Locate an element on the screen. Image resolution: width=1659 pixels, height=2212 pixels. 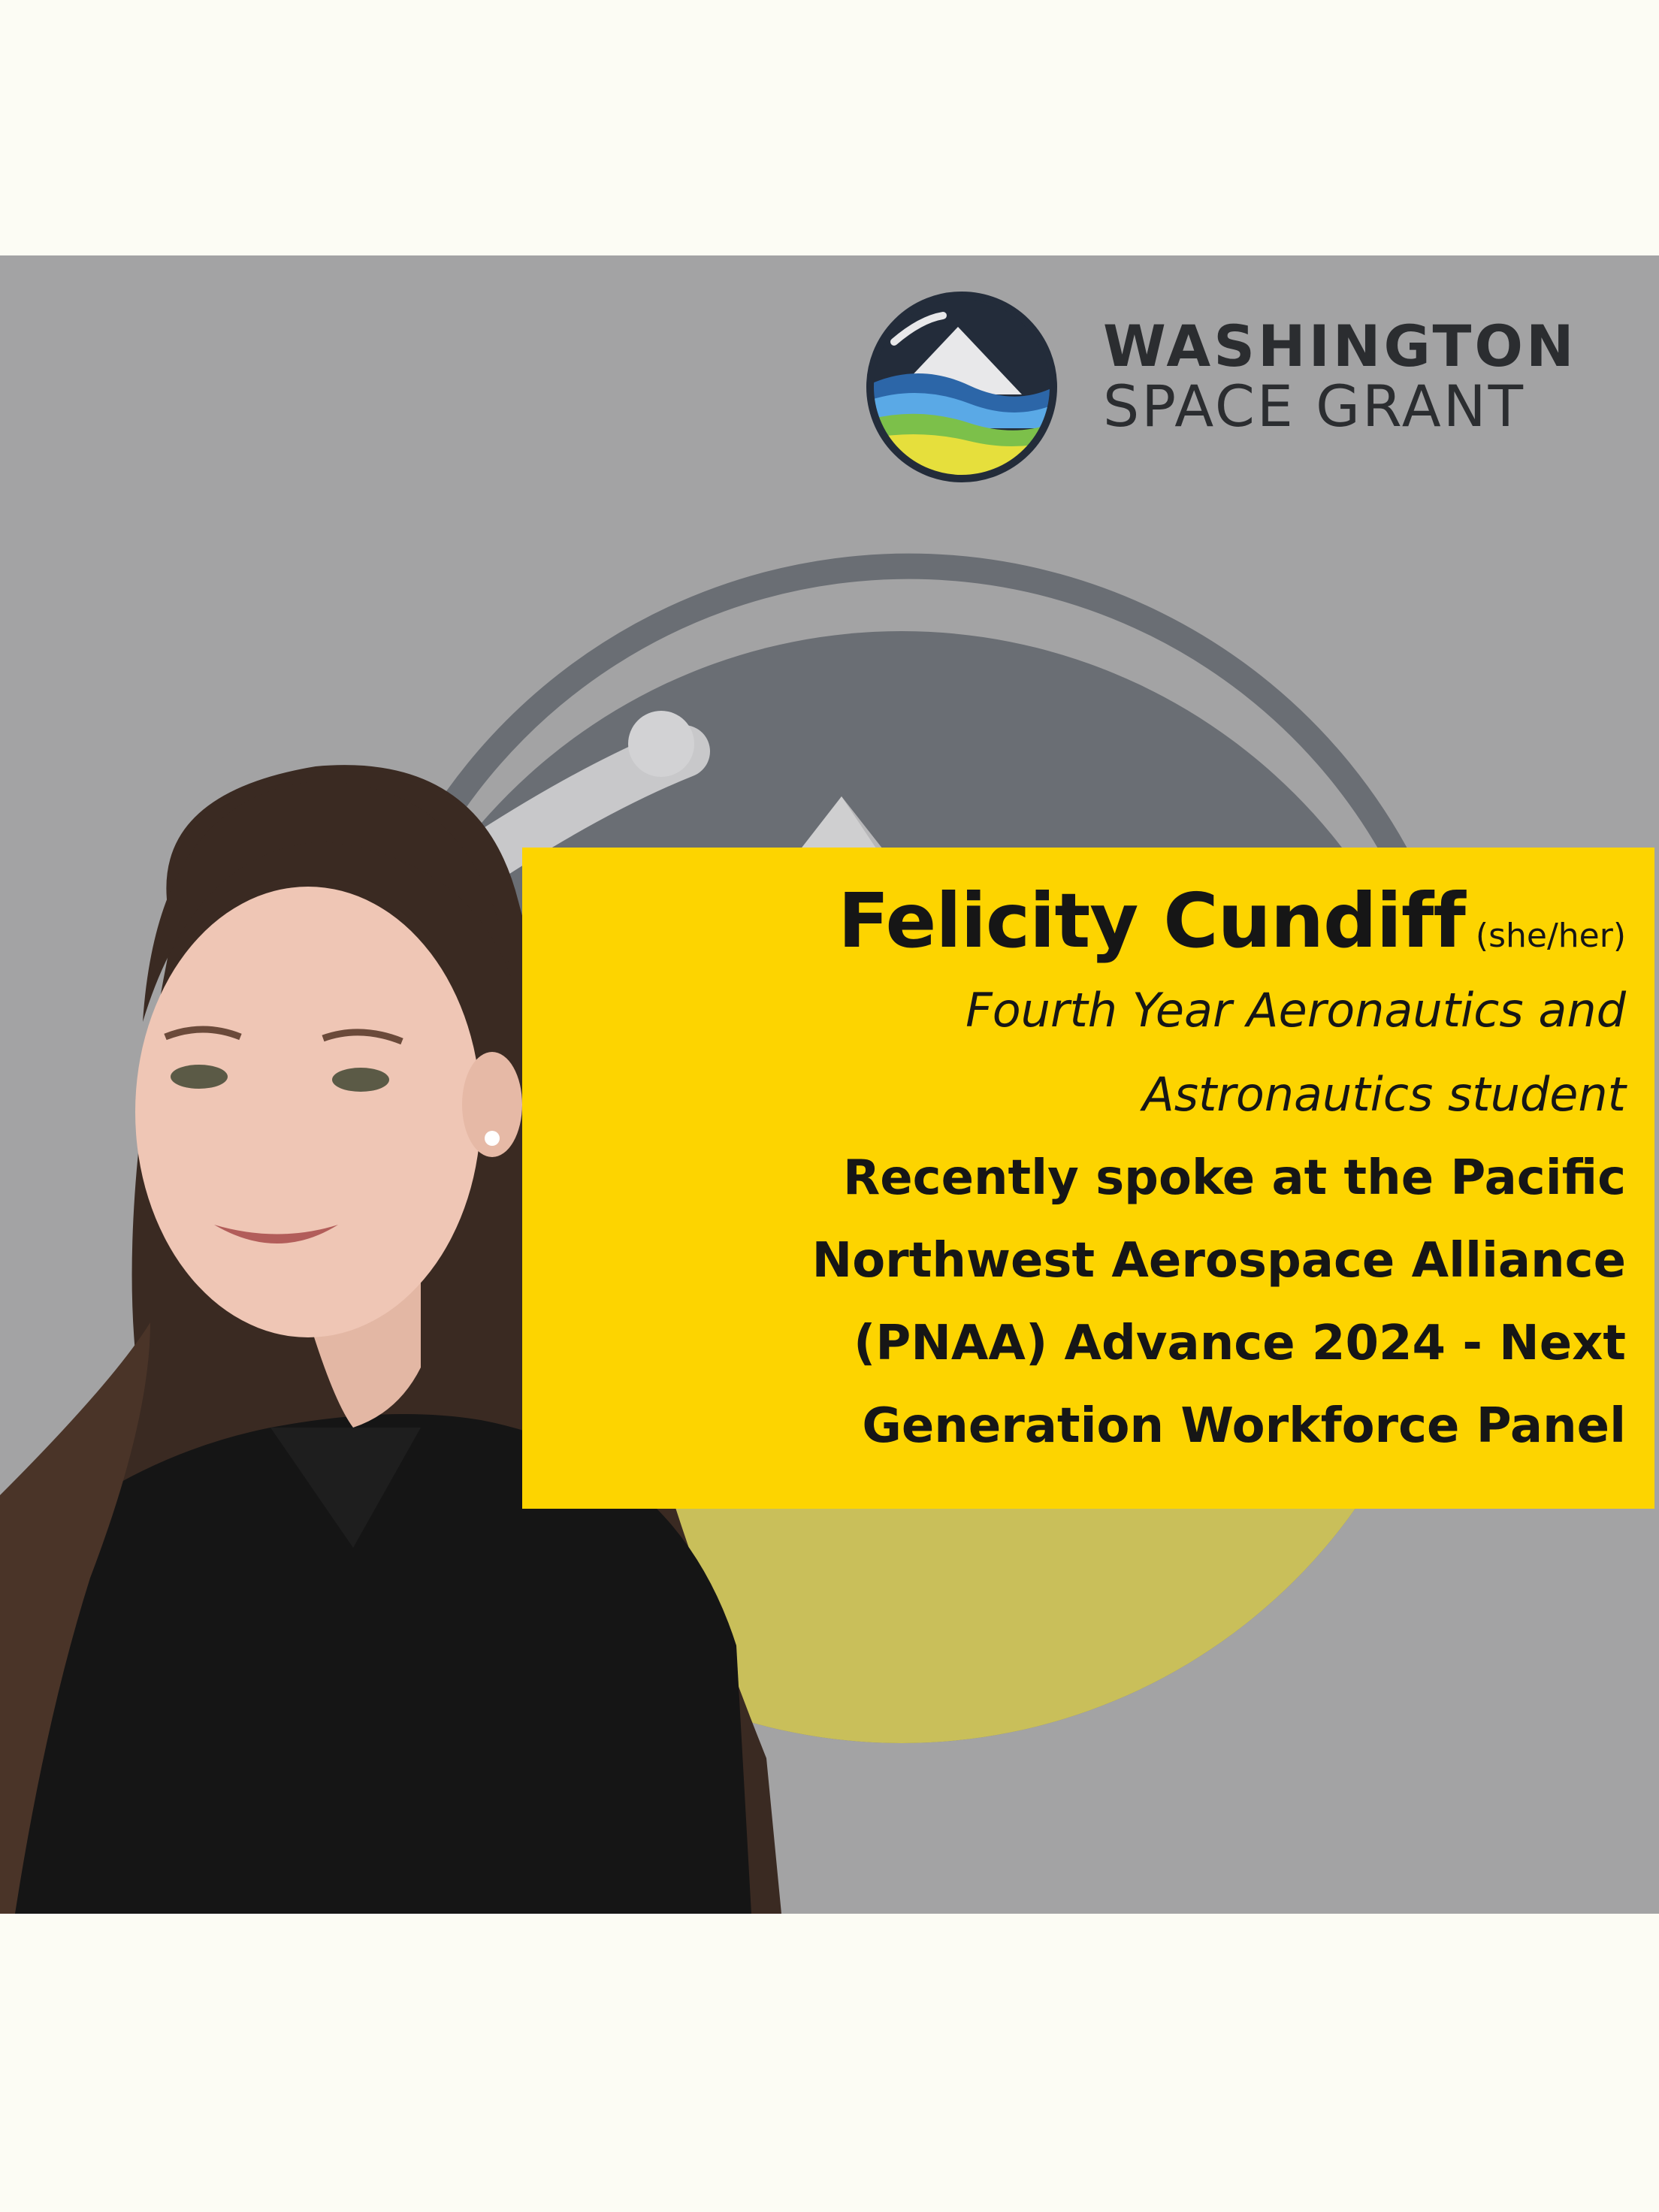
speaker-name-row: Felicity Cundiff (she/her) is located at coordinates (1074, 921).